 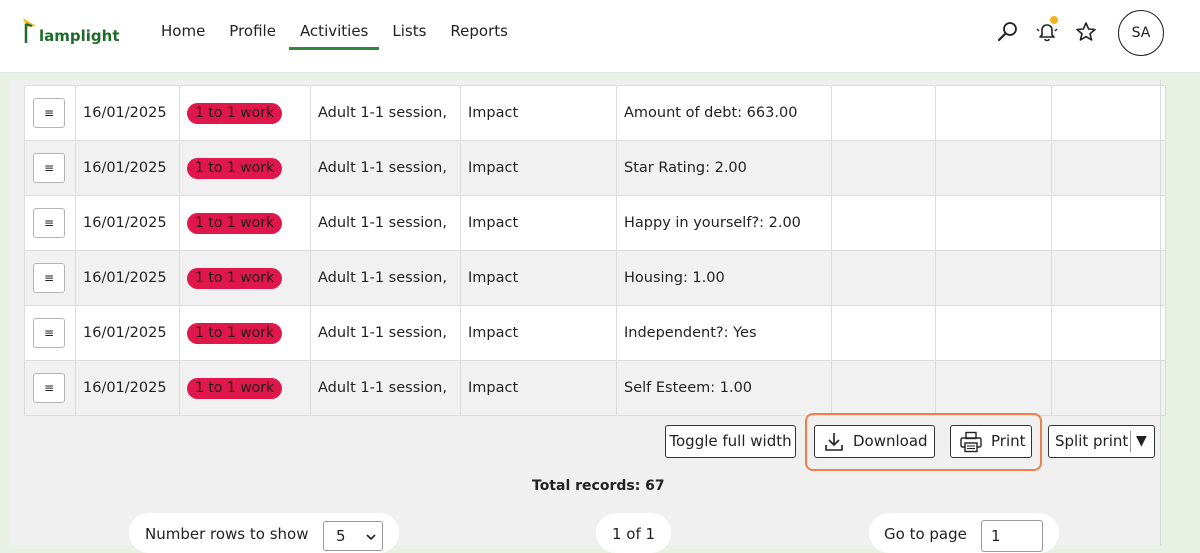 What do you see at coordinates (834, 442) in the screenshot?
I see `download-icon` at bounding box center [834, 442].